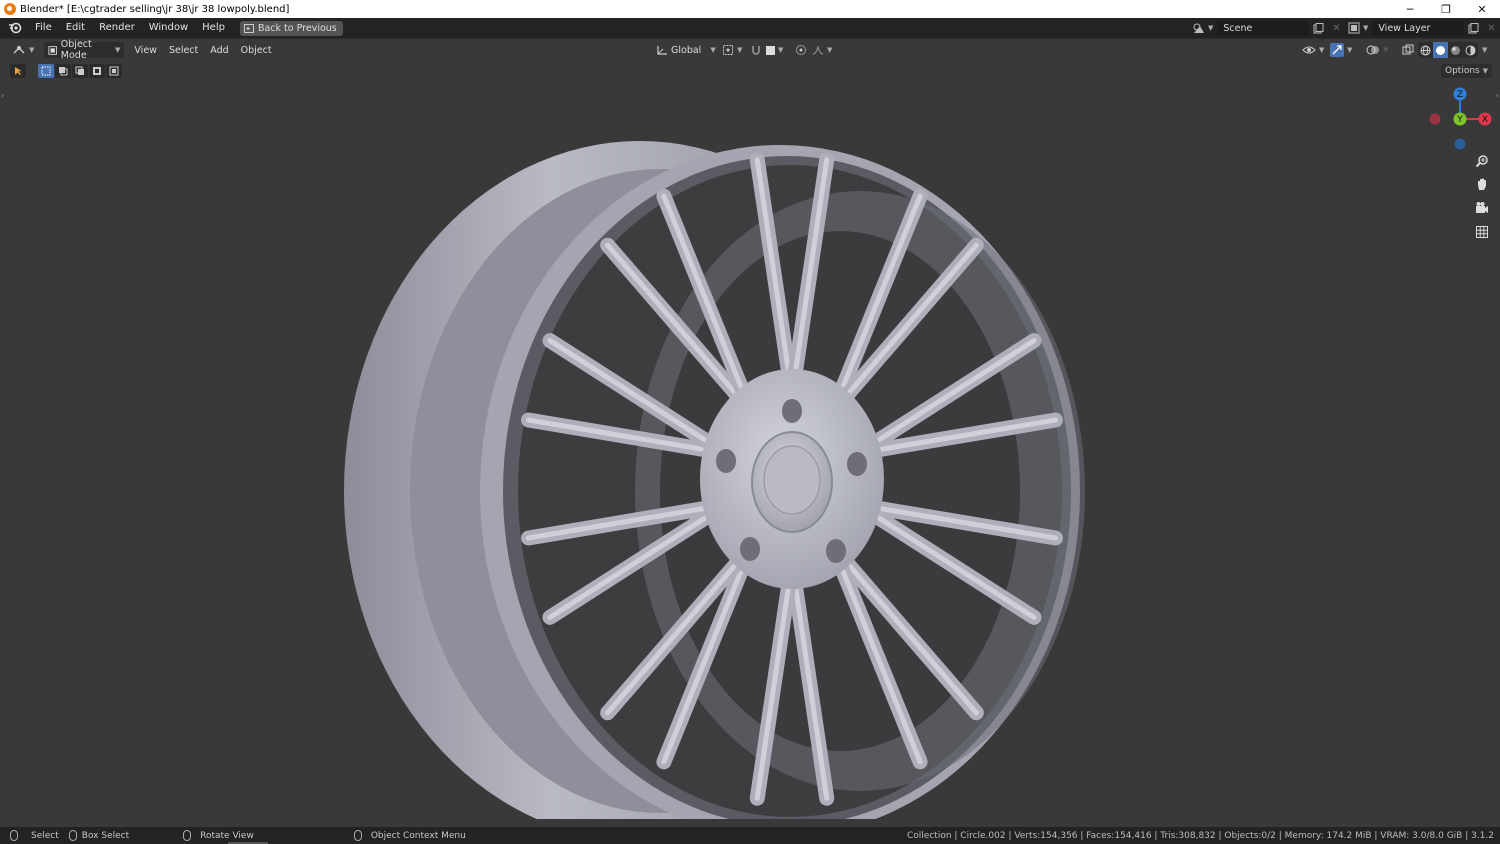 This screenshot has width=1500, height=844. What do you see at coordinates (84, 50) in the screenshot?
I see `object-mode-dropdown: Object Mode ▼` at bounding box center [84, 50].